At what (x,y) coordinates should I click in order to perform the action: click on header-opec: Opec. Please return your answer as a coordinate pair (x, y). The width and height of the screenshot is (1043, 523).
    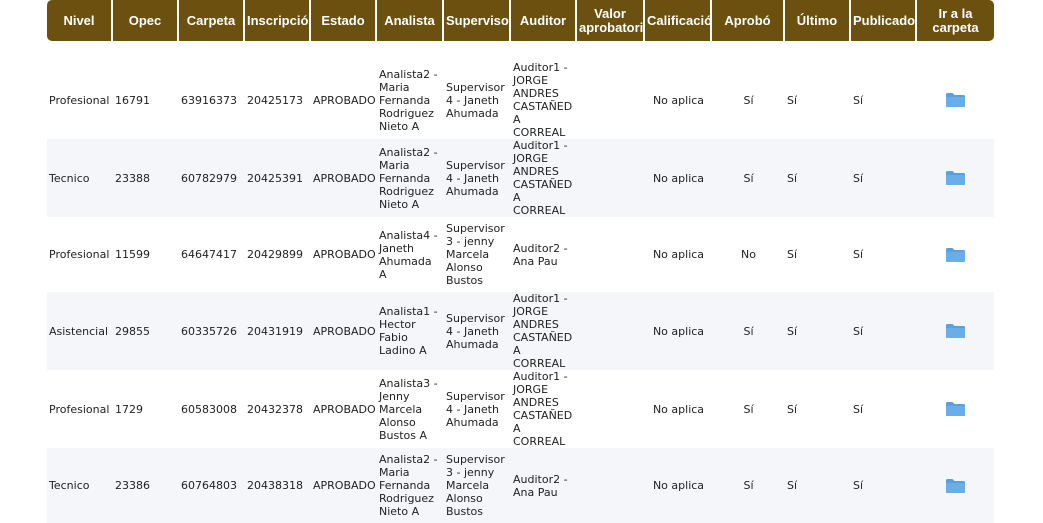
    Looking at the image, I should click on (146, 20).